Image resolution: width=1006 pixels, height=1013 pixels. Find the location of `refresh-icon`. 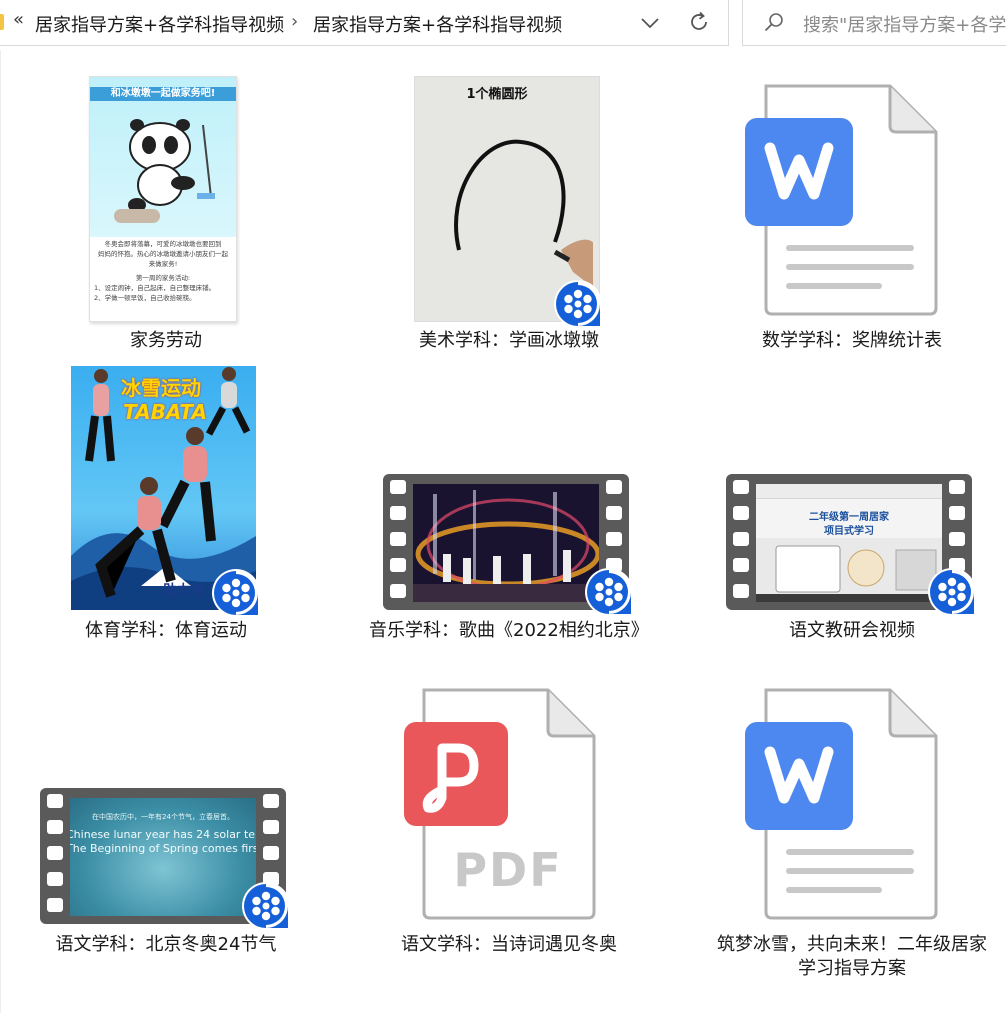

refresh-icon is located at coordinates (699, 22).